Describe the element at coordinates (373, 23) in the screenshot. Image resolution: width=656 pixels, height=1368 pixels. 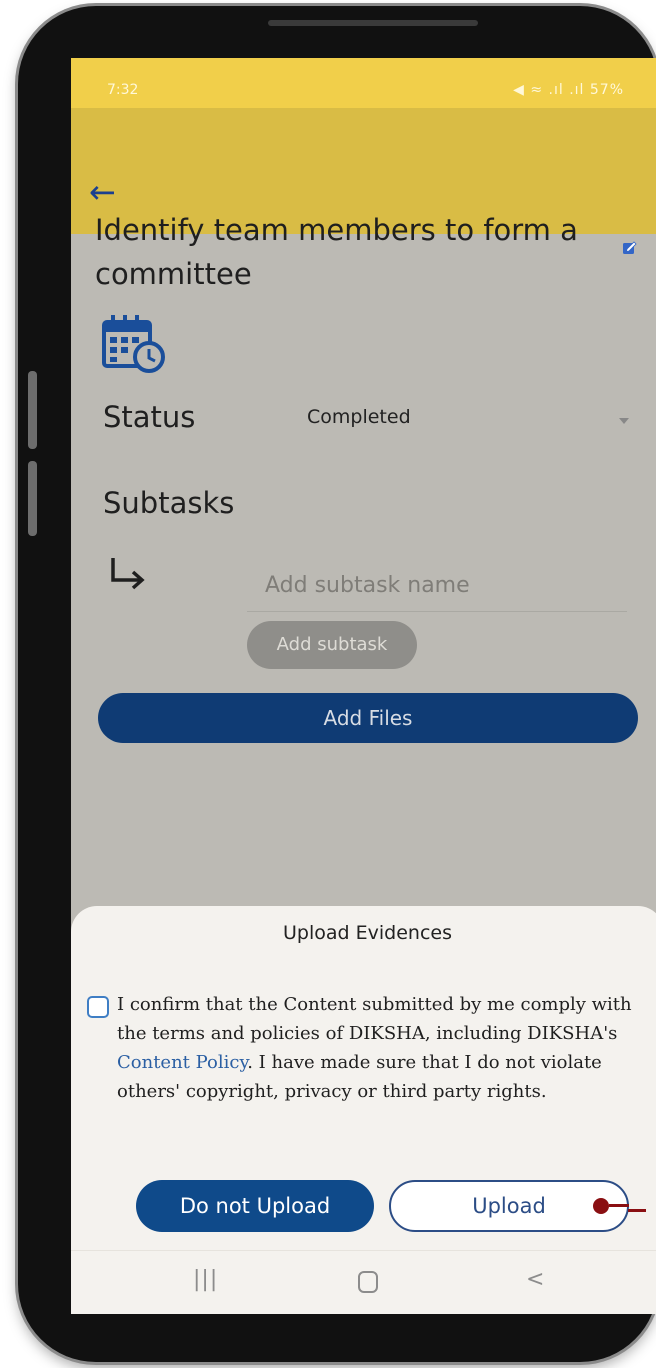
I see `earpiece` at that location.